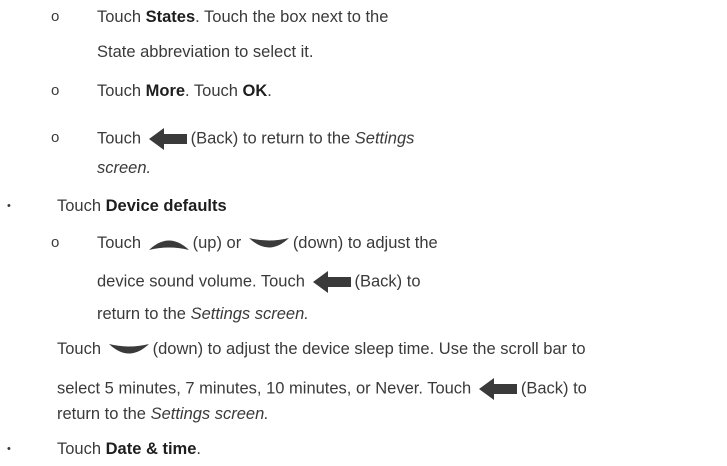 The height and width of the screenshot is (466, 727). What do you see at coordinates (203, 314) in the screenshot?
I see `instruction-volume-line3: return to the Settings screen.` at bounding box center [203, 314].